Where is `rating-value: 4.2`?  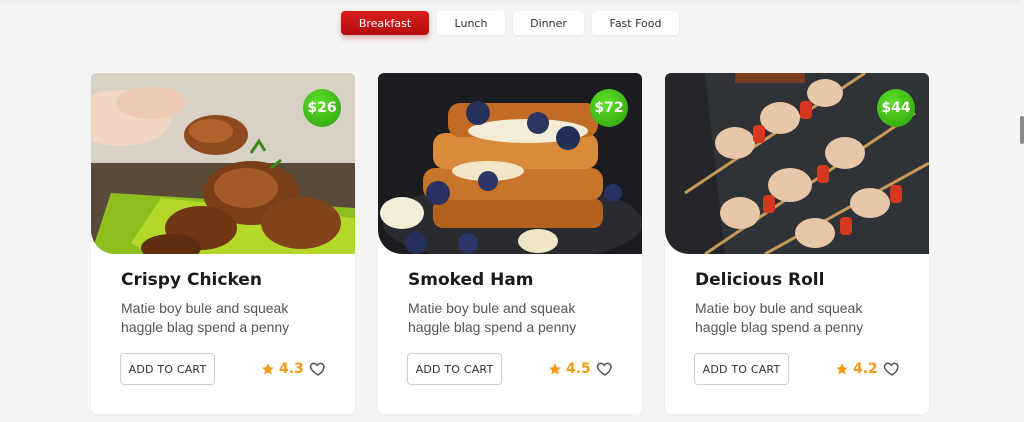
rating-value: 4.2 is located at coordinates (865, 369).